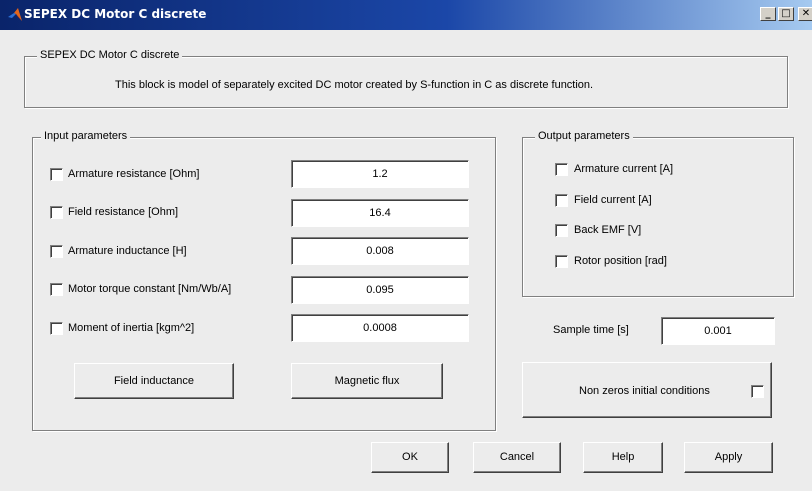 This screenshot has width=812, height=491. What do you see at coordinates (86, 136) in the screenshot?
I see `input-parameters-legend: Input parameters` at bounding box center [86, 136].